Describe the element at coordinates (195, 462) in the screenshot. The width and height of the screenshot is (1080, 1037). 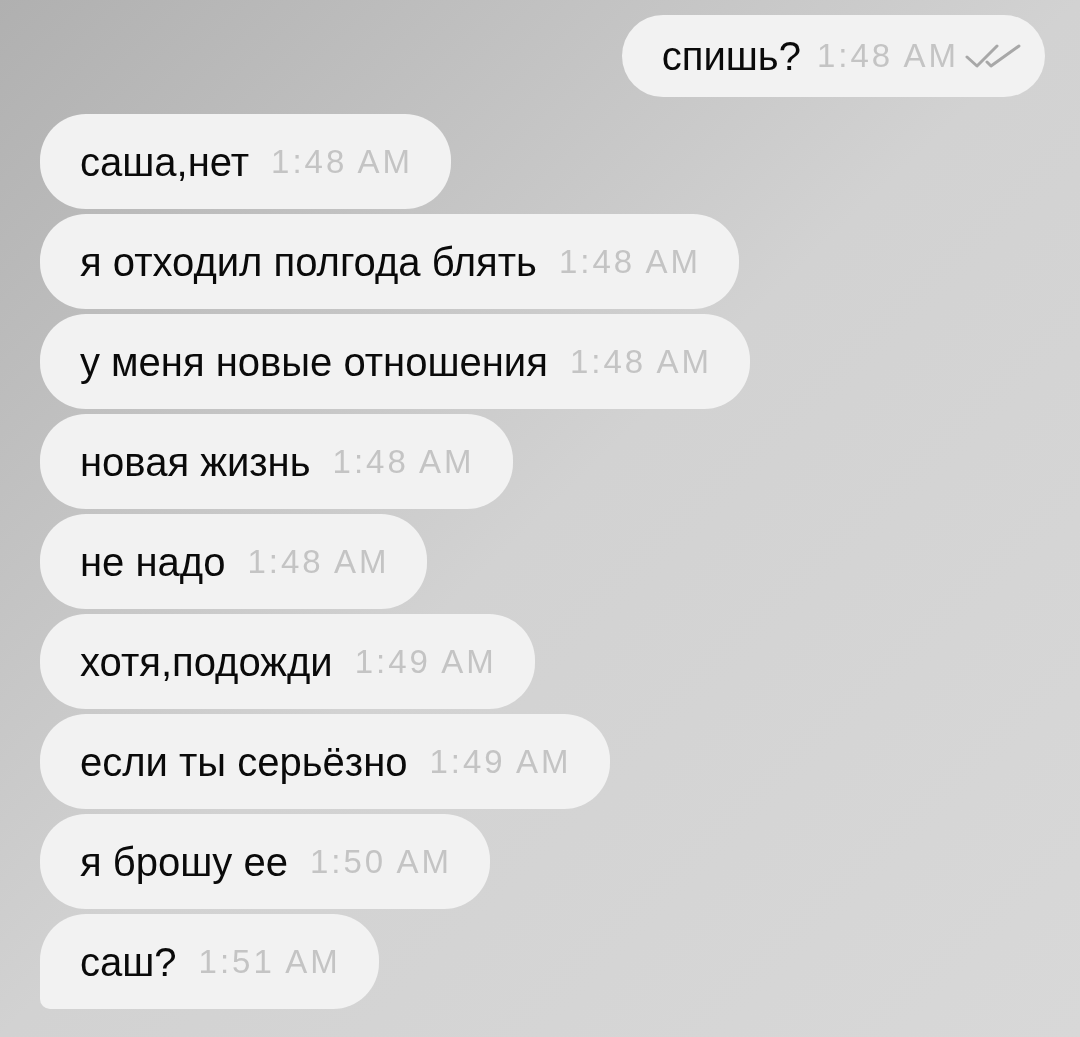
I see `message-text: новая жизнь` at that location.